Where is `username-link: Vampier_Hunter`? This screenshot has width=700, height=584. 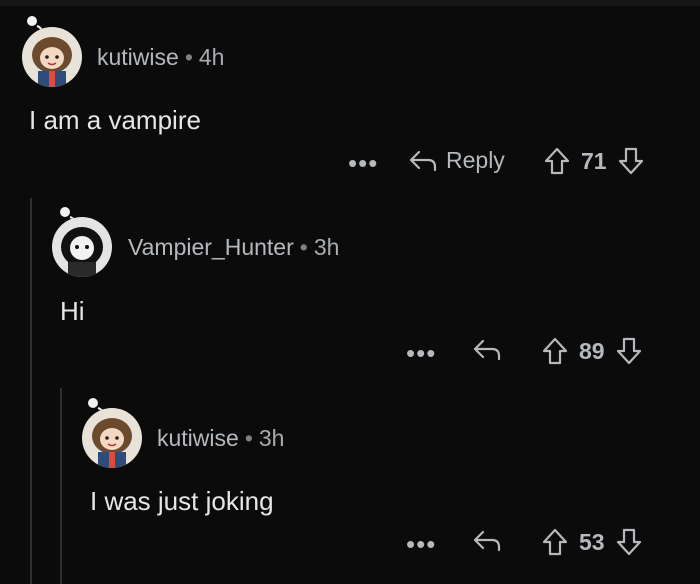
username-link: Vampier_Hunter is located at coordinates (211, 247).